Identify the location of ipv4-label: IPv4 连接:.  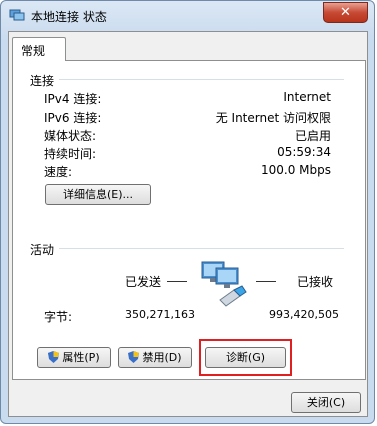
(73, 99).